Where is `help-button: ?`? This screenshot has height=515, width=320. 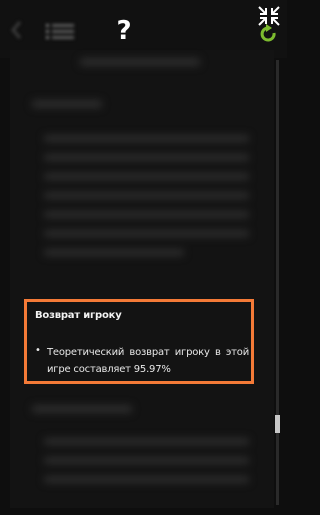 help-button: ? is located at coordinates (124, 31).